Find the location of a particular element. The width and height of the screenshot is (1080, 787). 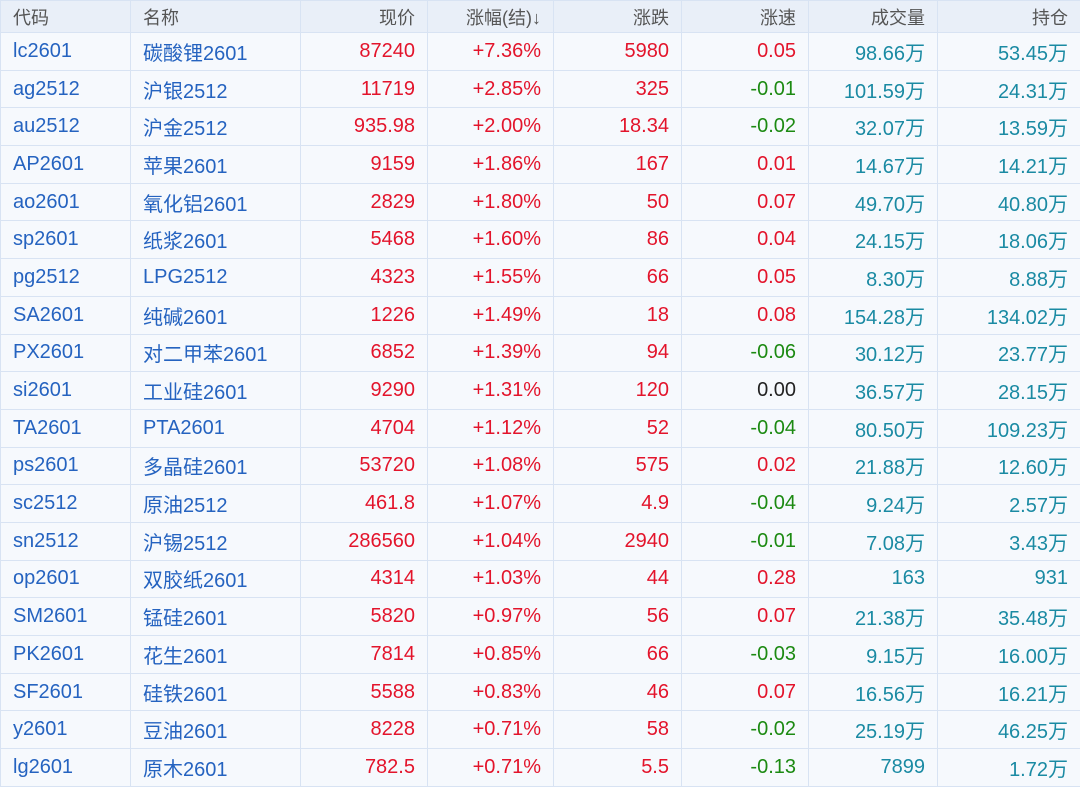

table-row: SF2601硅铁26015588+0.83%460.0716.56万16.21万 is located at coordinates (540, 692).